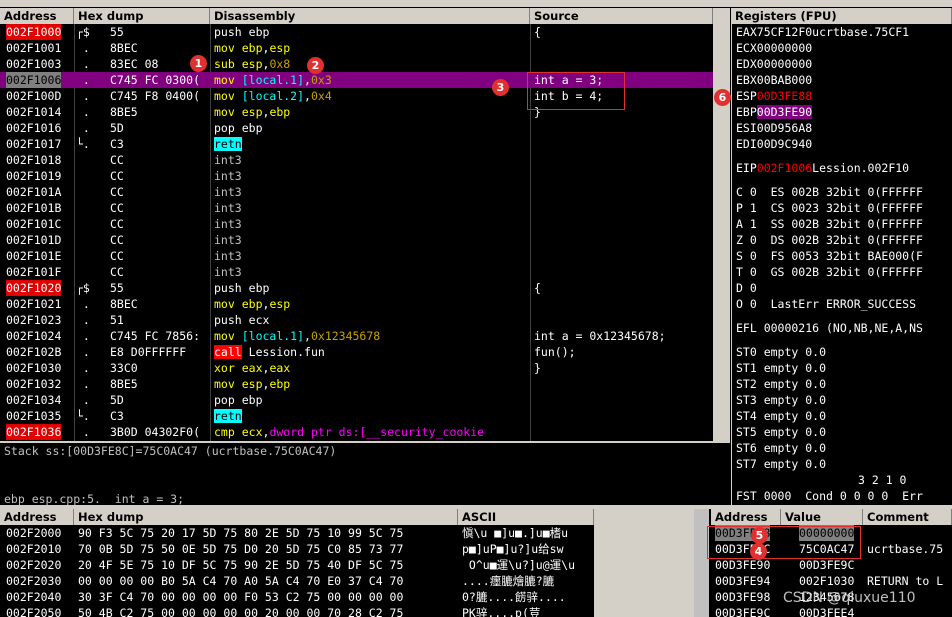  Describe the element at coordinates (33, 416) in the screenshot. I see `address-cell: 002F1035` at that location.